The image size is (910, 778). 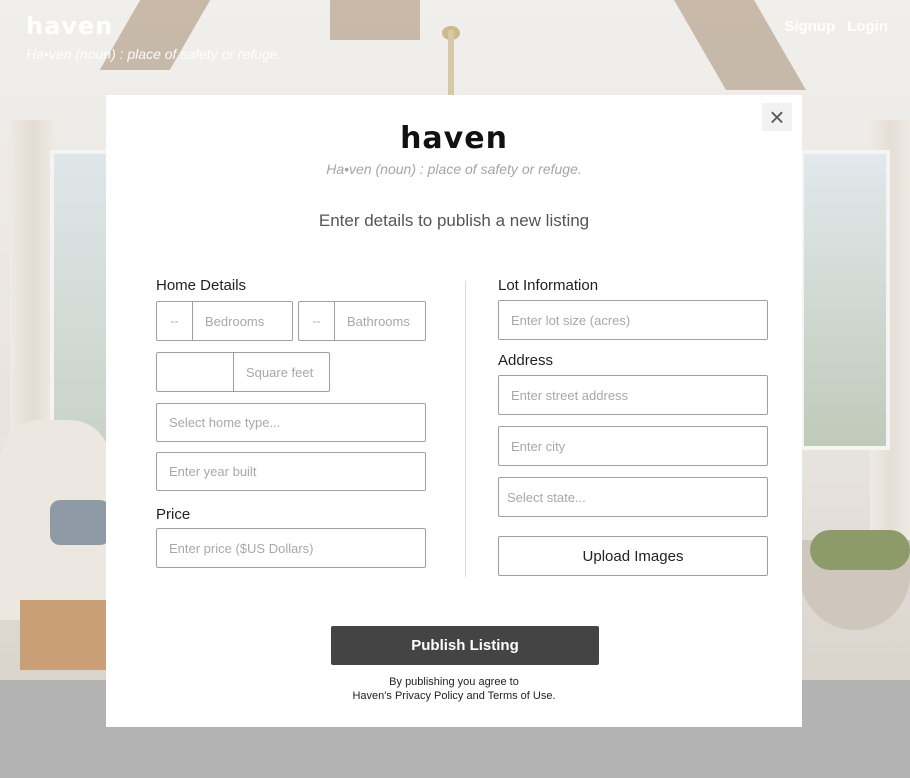 I want to click on lot-size-field, so click(x=633, y=320).